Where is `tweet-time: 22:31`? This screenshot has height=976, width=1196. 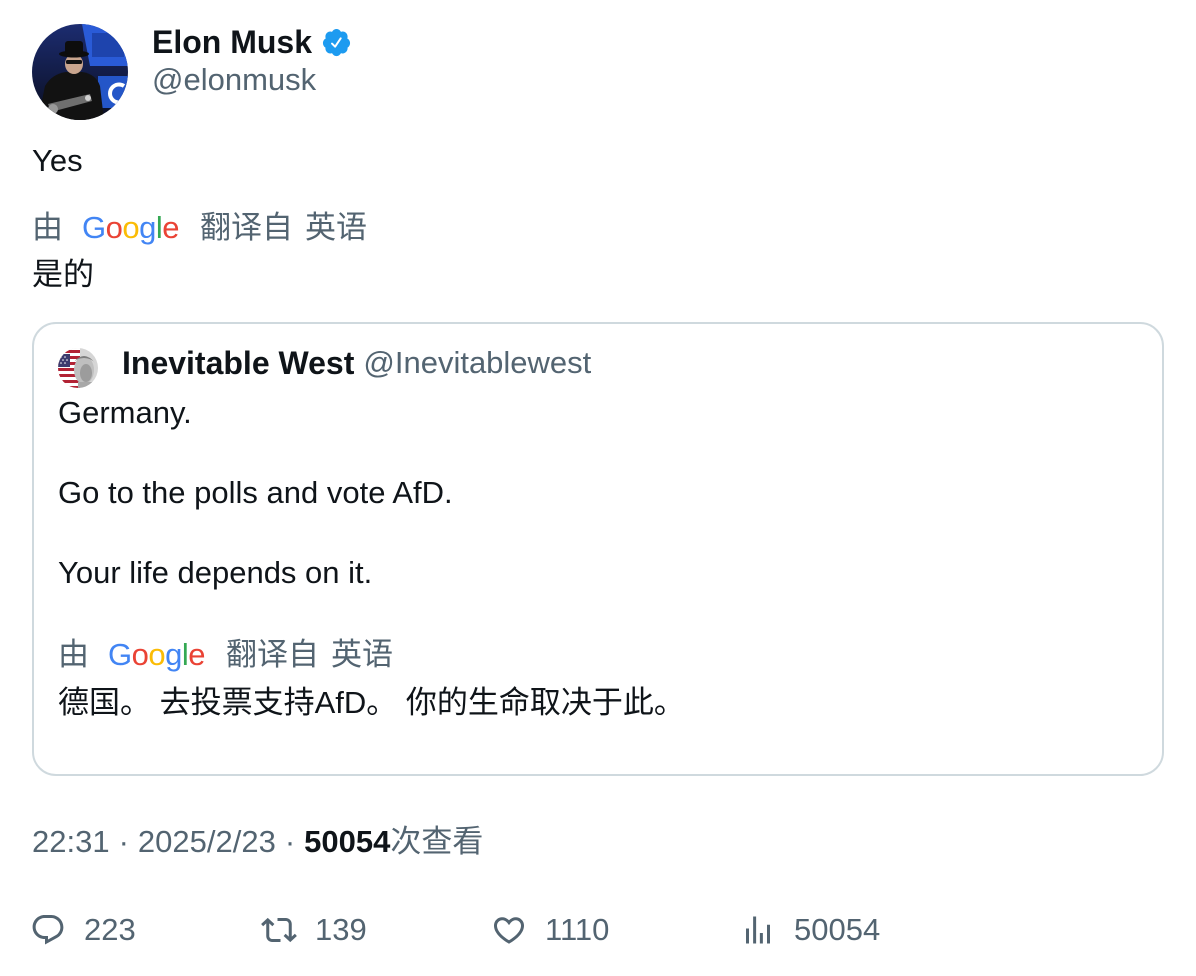
tweet-time: 22:31 is located at coordinates (71, 842).